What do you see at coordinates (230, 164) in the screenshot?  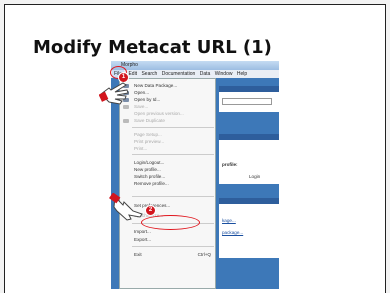 I see `profile-label: profile:` at bounding box center [230, 164].